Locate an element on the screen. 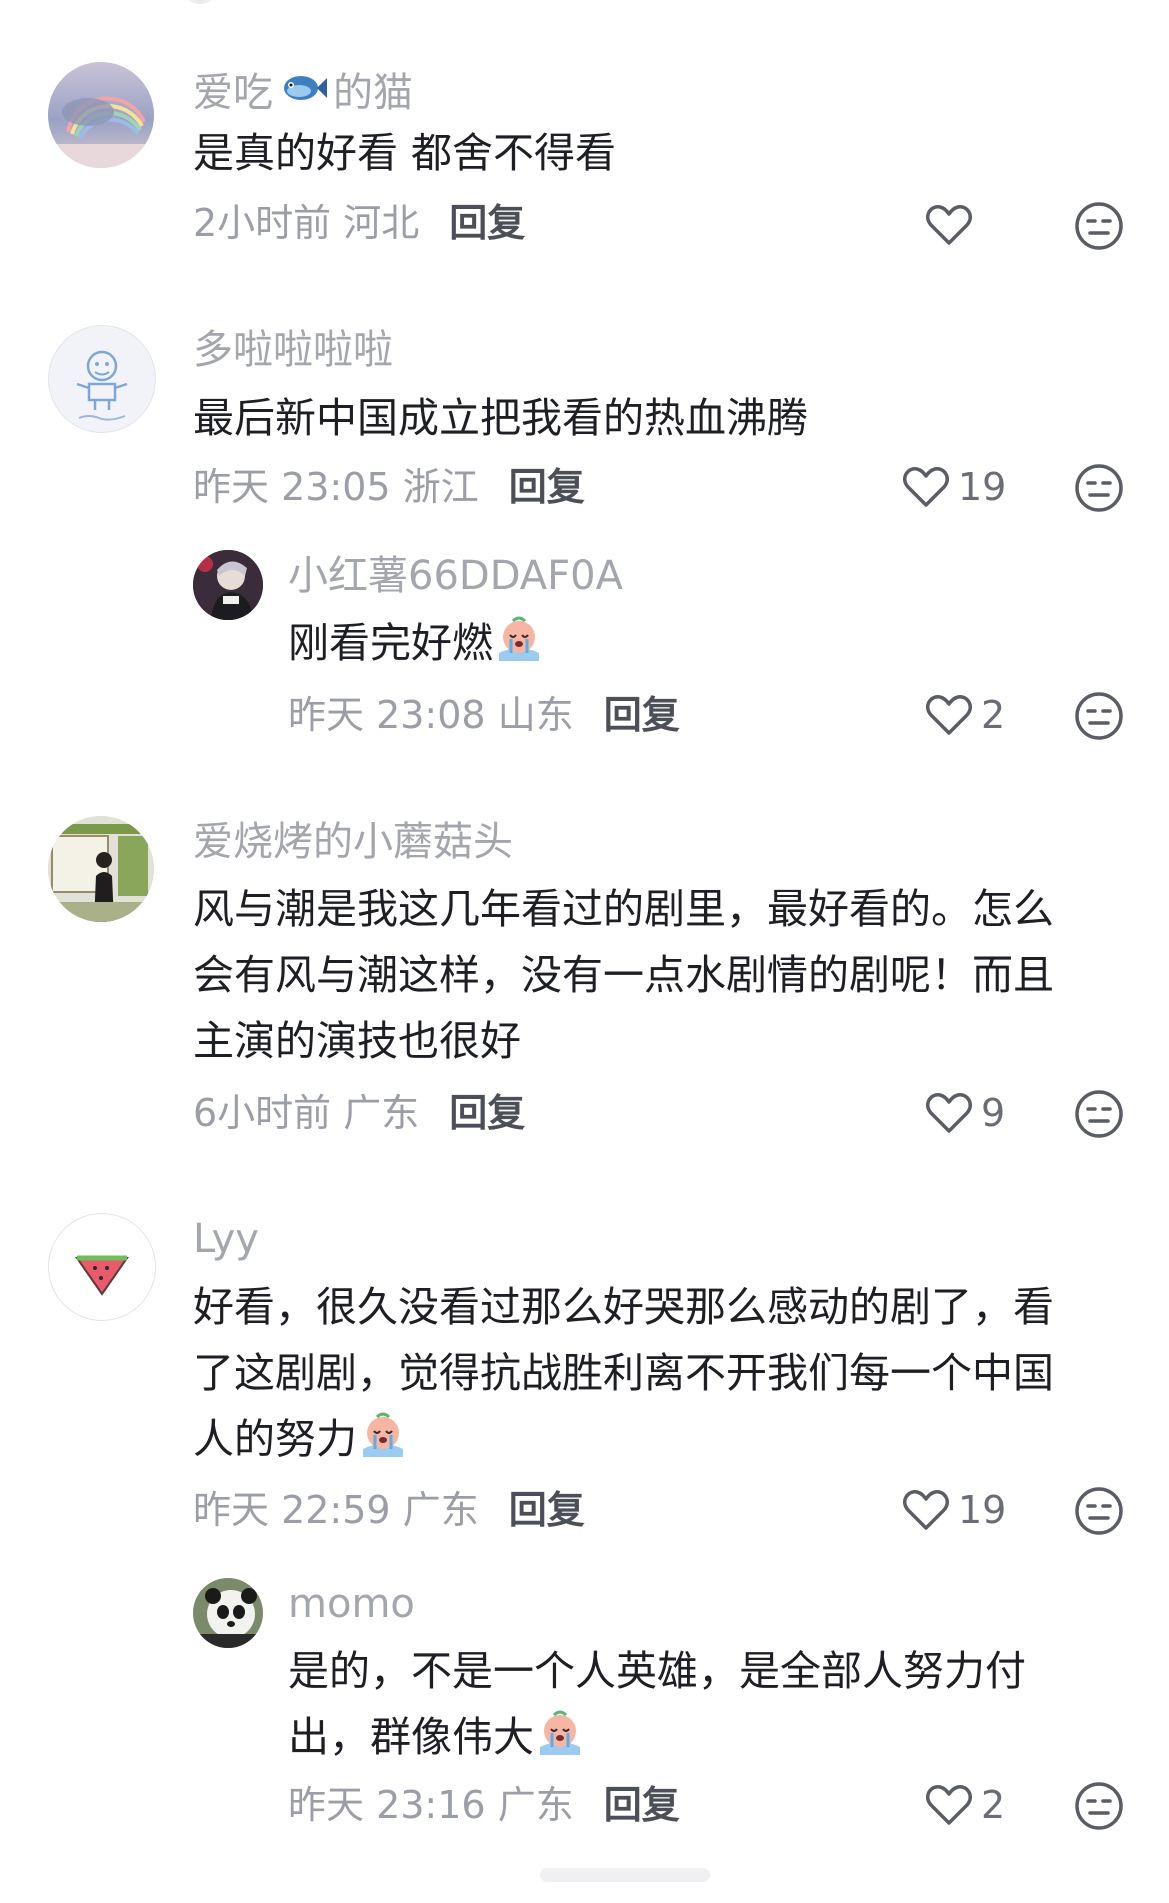 The width and height of the screenshot is (1169, 1903). bottom-fade is located at coordinates (625, 1875).